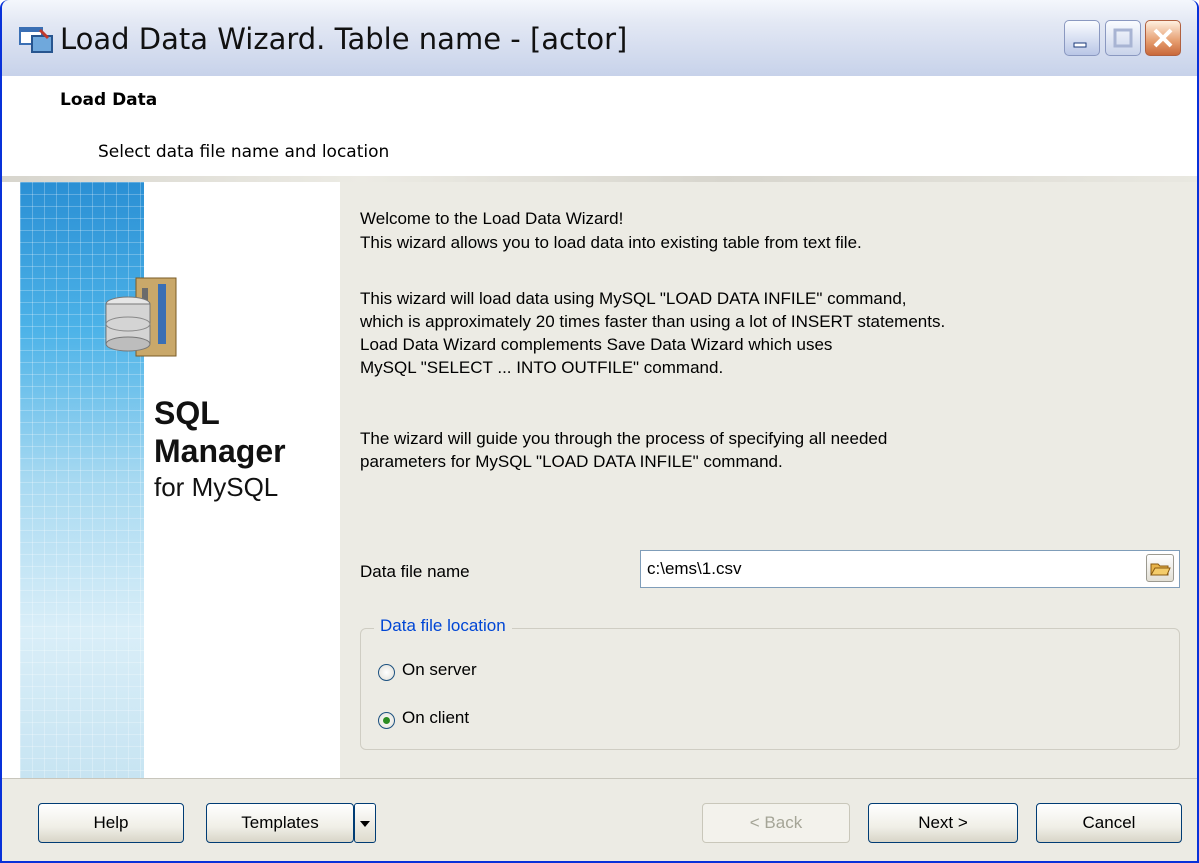  I want to click on brand-manager: Manager, so click(220, 451).